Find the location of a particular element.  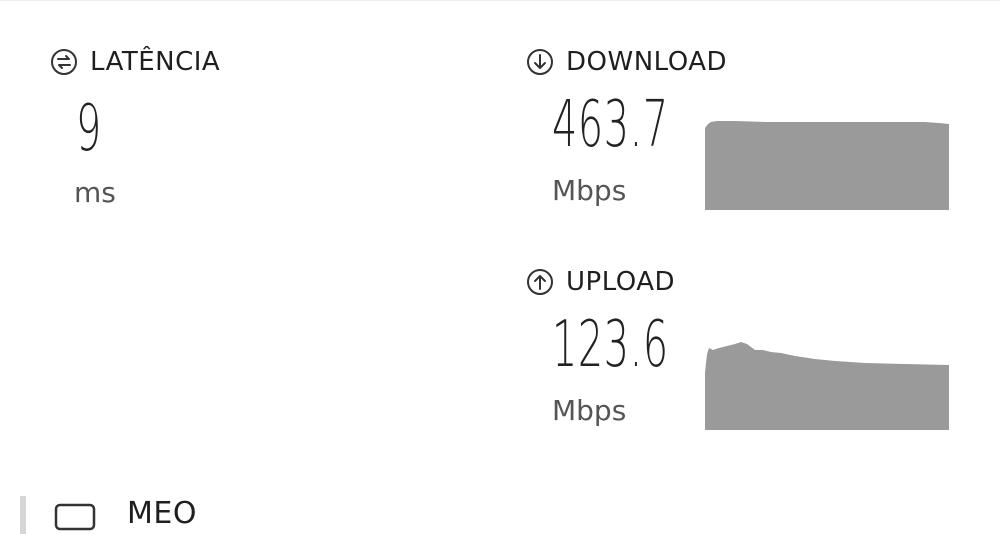

download-unit: Mbps is located at coordinates (589, 190).